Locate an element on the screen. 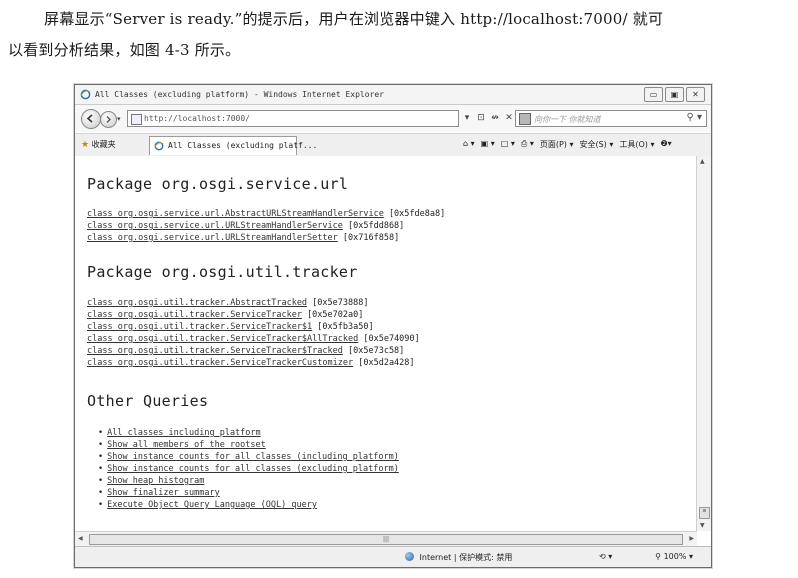 The image size is (798, 578). back-button is located at coordinates (91, 119).